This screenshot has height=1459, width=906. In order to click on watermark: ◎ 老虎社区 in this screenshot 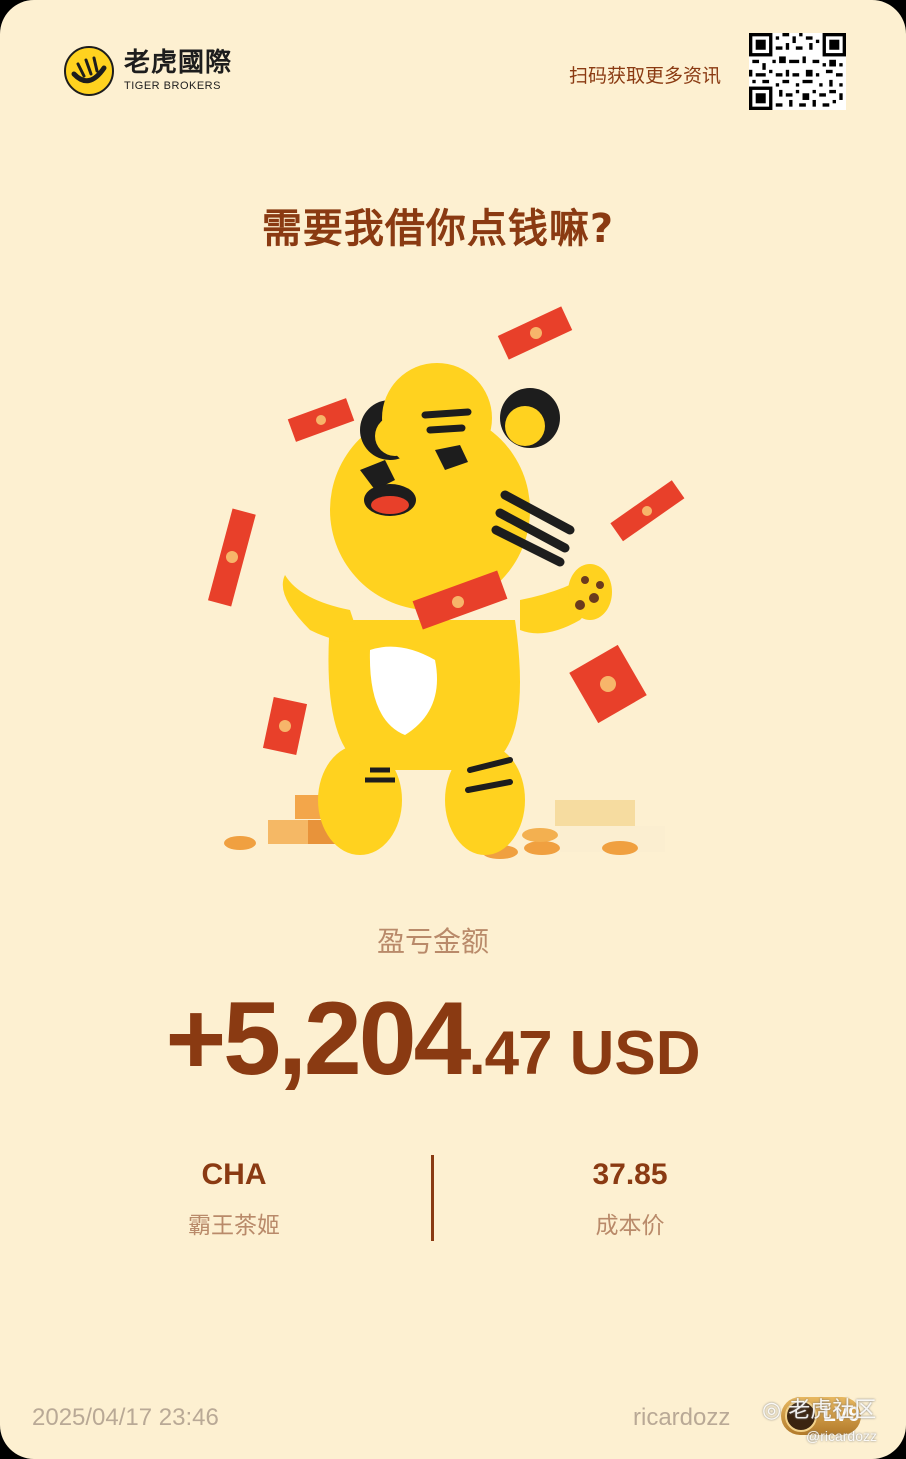, I will do `click(819, 1410)`.